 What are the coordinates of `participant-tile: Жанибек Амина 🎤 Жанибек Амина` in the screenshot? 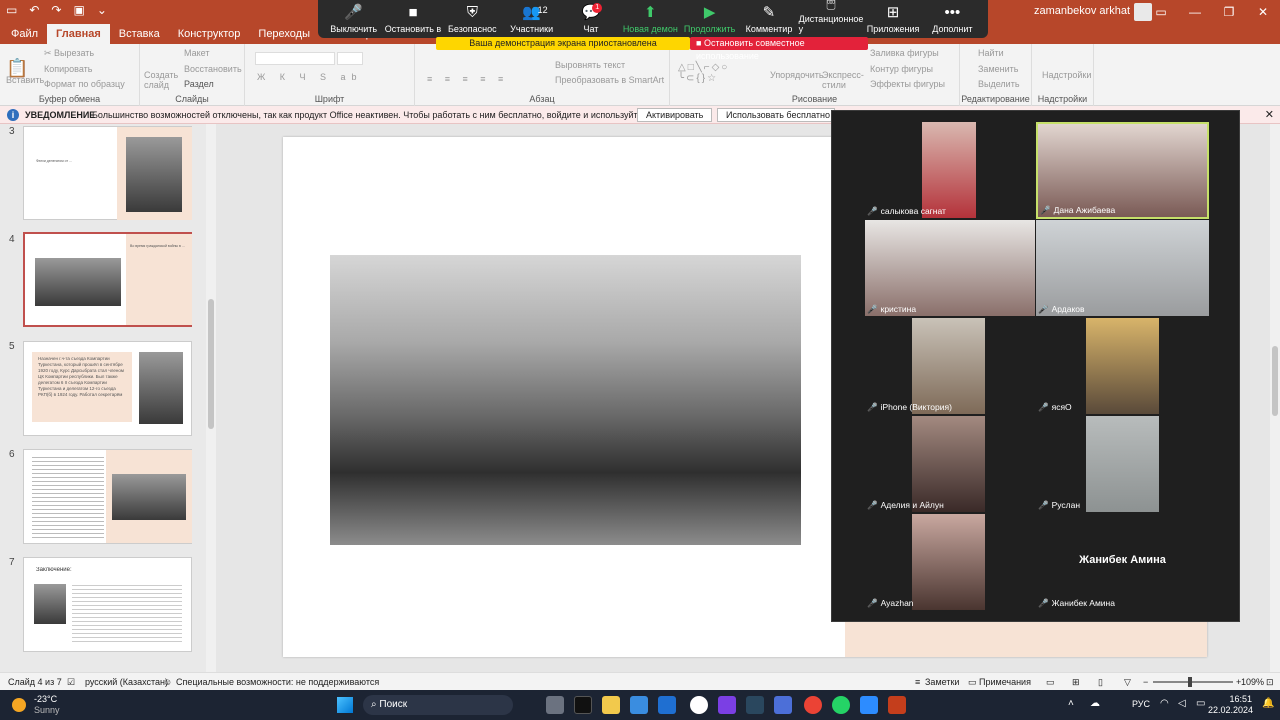 It's located at (1122, 562).